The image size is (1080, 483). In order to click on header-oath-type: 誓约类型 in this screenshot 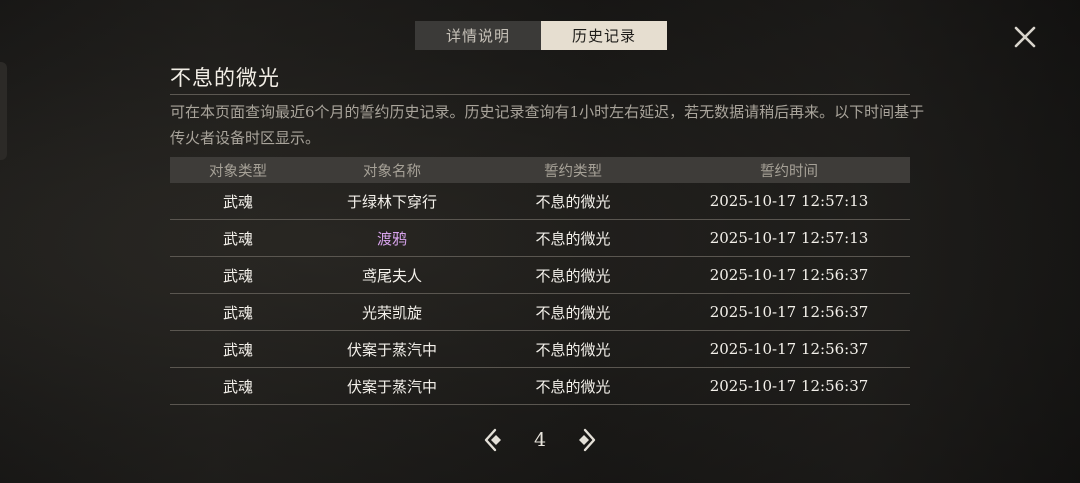, I will do `click(573, 171)`.